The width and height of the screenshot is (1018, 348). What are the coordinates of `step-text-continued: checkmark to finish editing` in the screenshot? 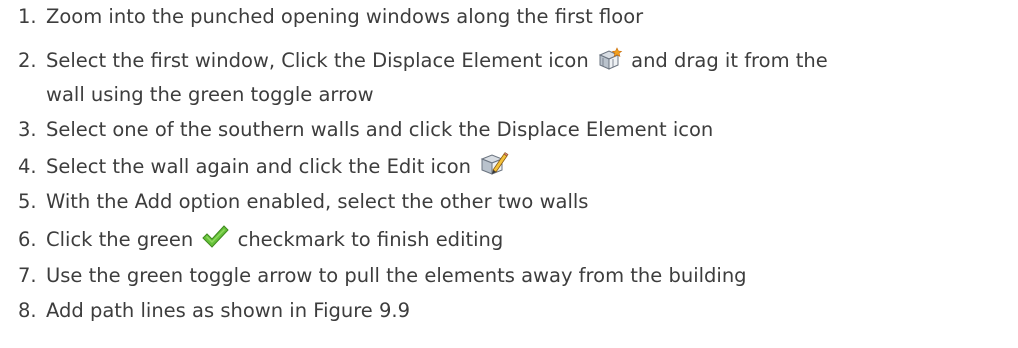 It's located at (370, 239).